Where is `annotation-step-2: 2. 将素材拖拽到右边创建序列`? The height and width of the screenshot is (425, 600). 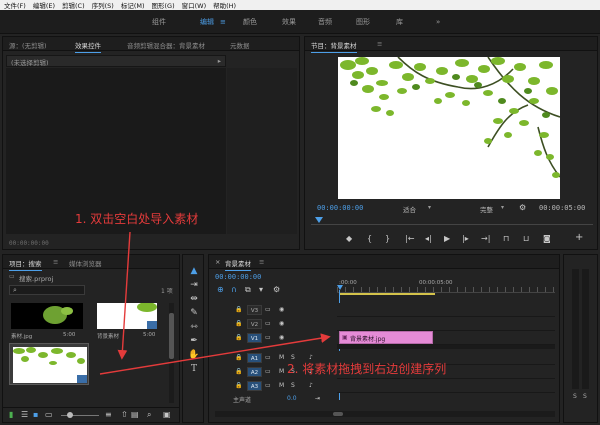
annotation-step-2: 2. 将素材拖拽到右边创建序列 is located at coordinates (367, 369).